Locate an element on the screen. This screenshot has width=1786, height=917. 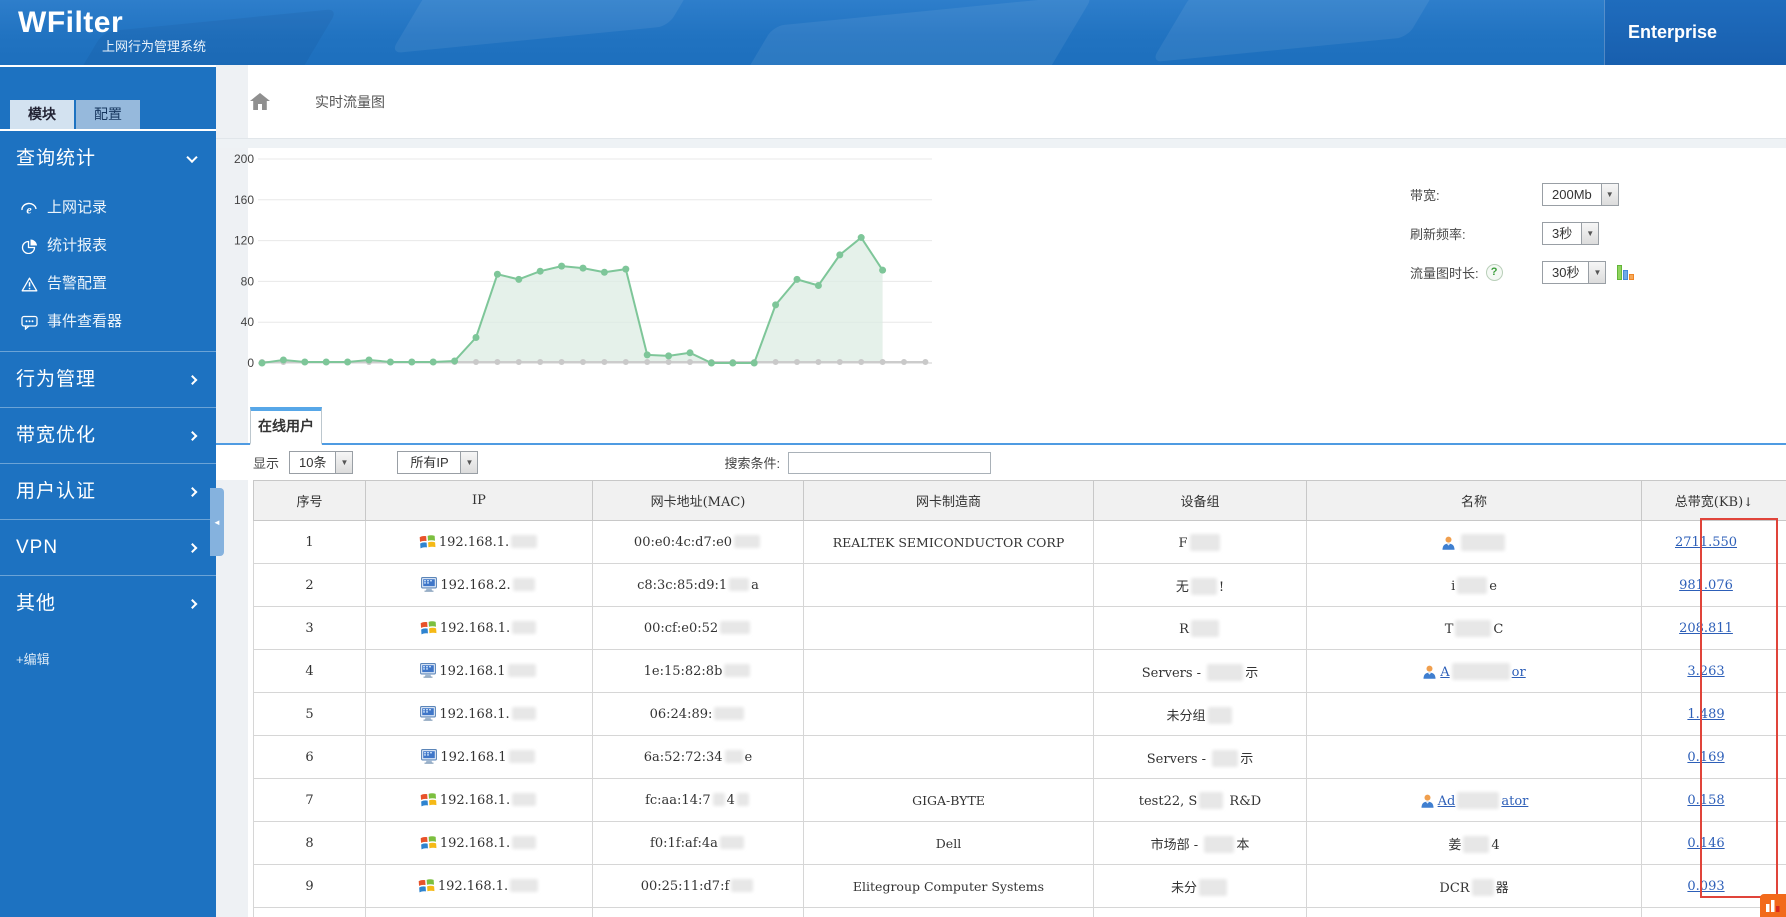
row-index-cell: 1 is located at coordinates (309, 542).